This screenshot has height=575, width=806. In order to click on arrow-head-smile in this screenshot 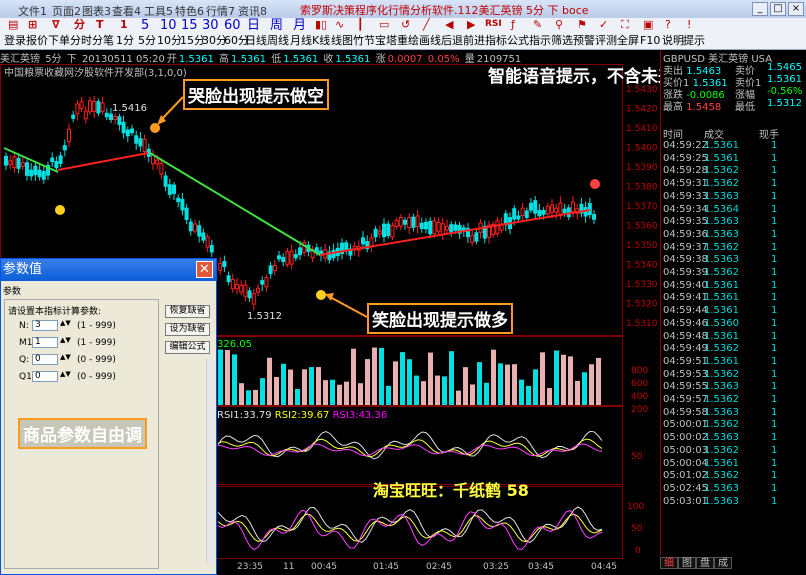, I will do `click(329, 297)`.